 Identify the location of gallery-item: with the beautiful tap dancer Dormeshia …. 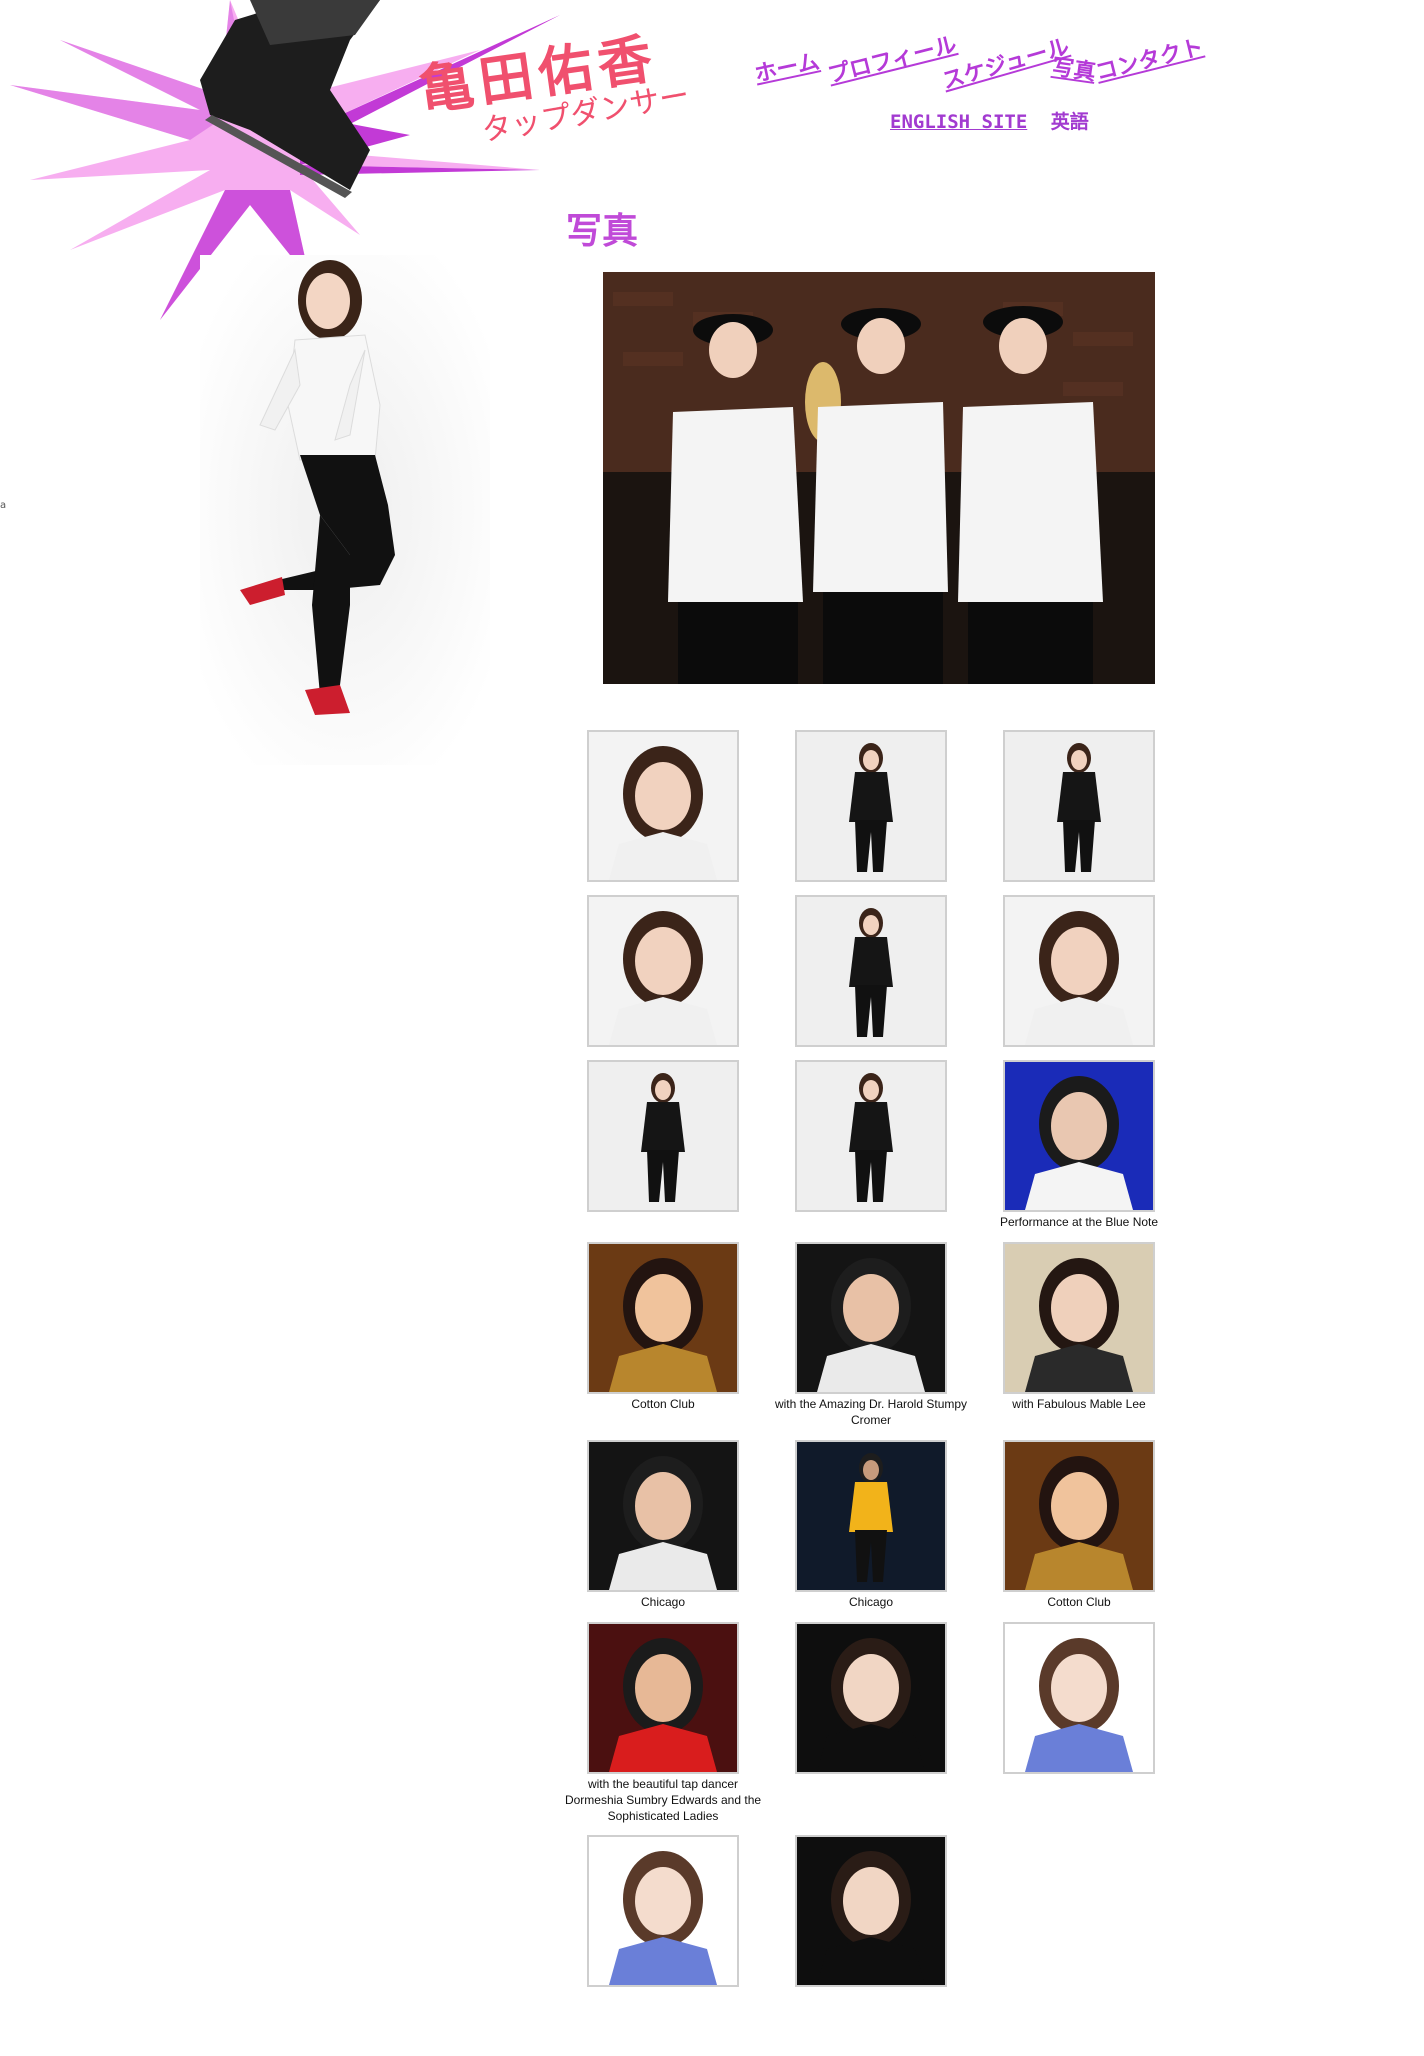
(663, 1723).